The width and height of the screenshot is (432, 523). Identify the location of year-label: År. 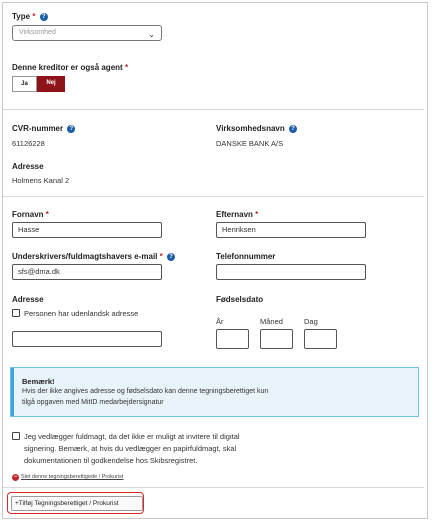
(220, 321).